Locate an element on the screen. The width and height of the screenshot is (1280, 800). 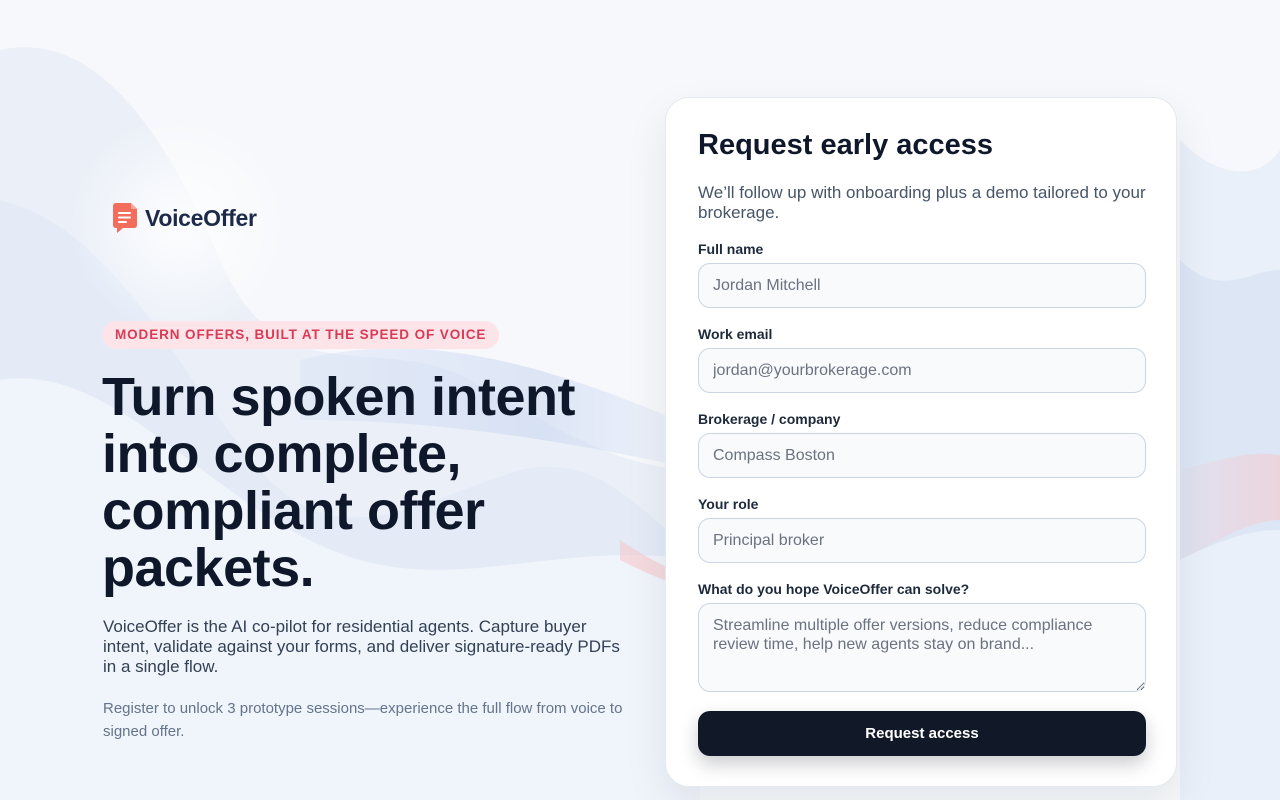
request-access-button: Request access is located at coordinates (922, 733).